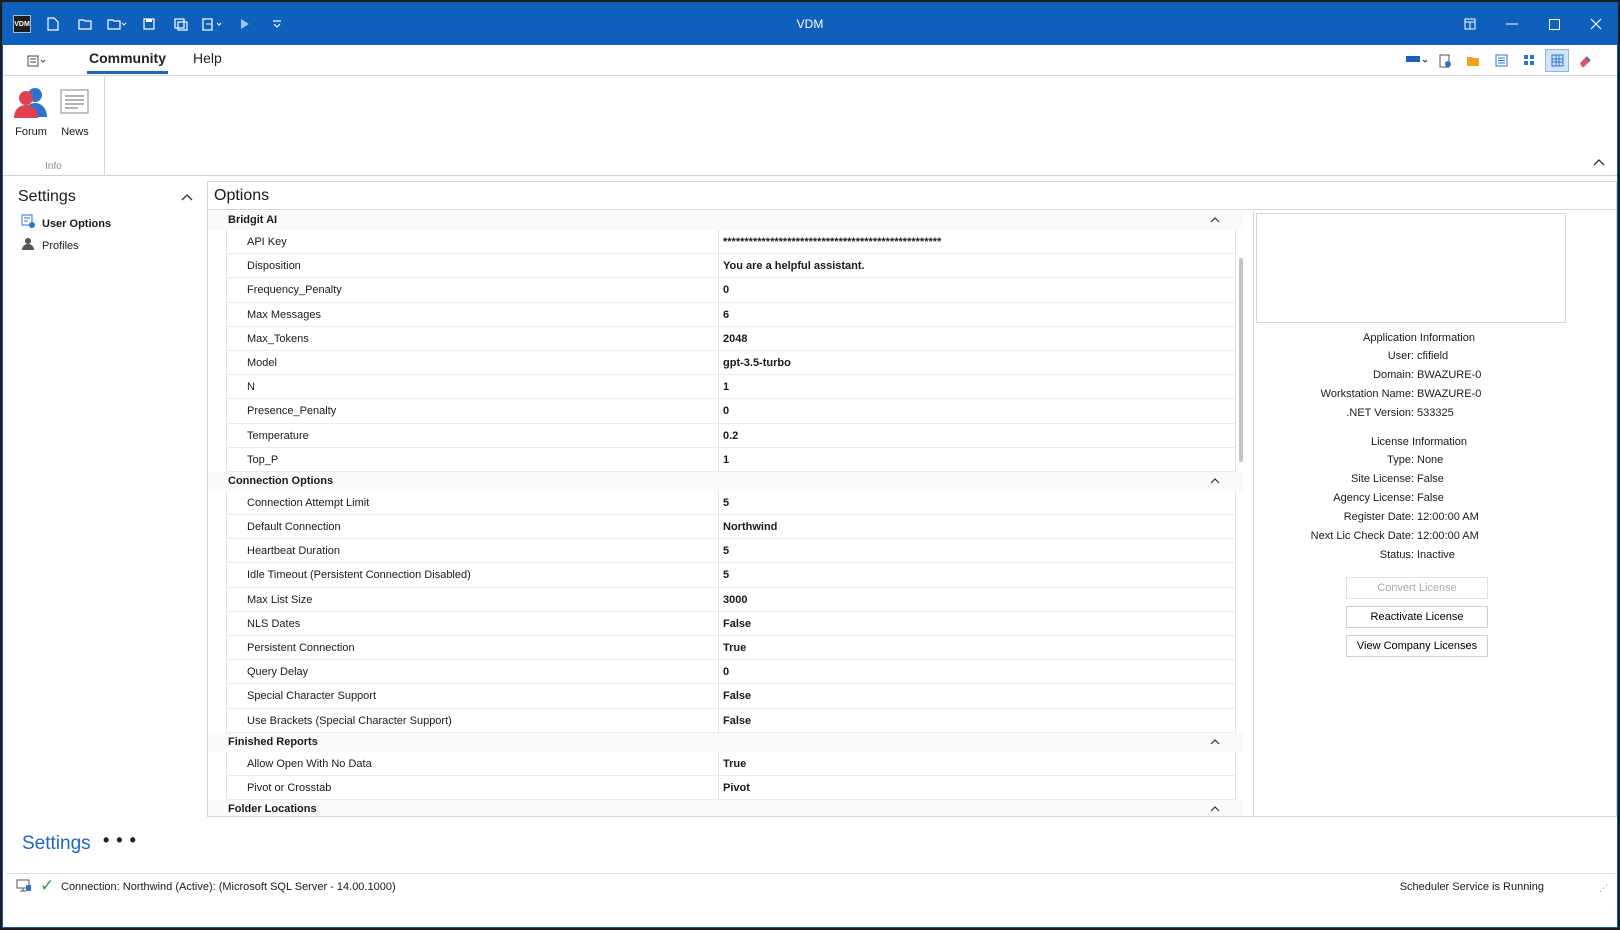 This screenshot has height=930, width=1620. What do you see at coordinates (181, 24) in the screenshot?
I see `save-all-icon` at bounding box center [181, 24].